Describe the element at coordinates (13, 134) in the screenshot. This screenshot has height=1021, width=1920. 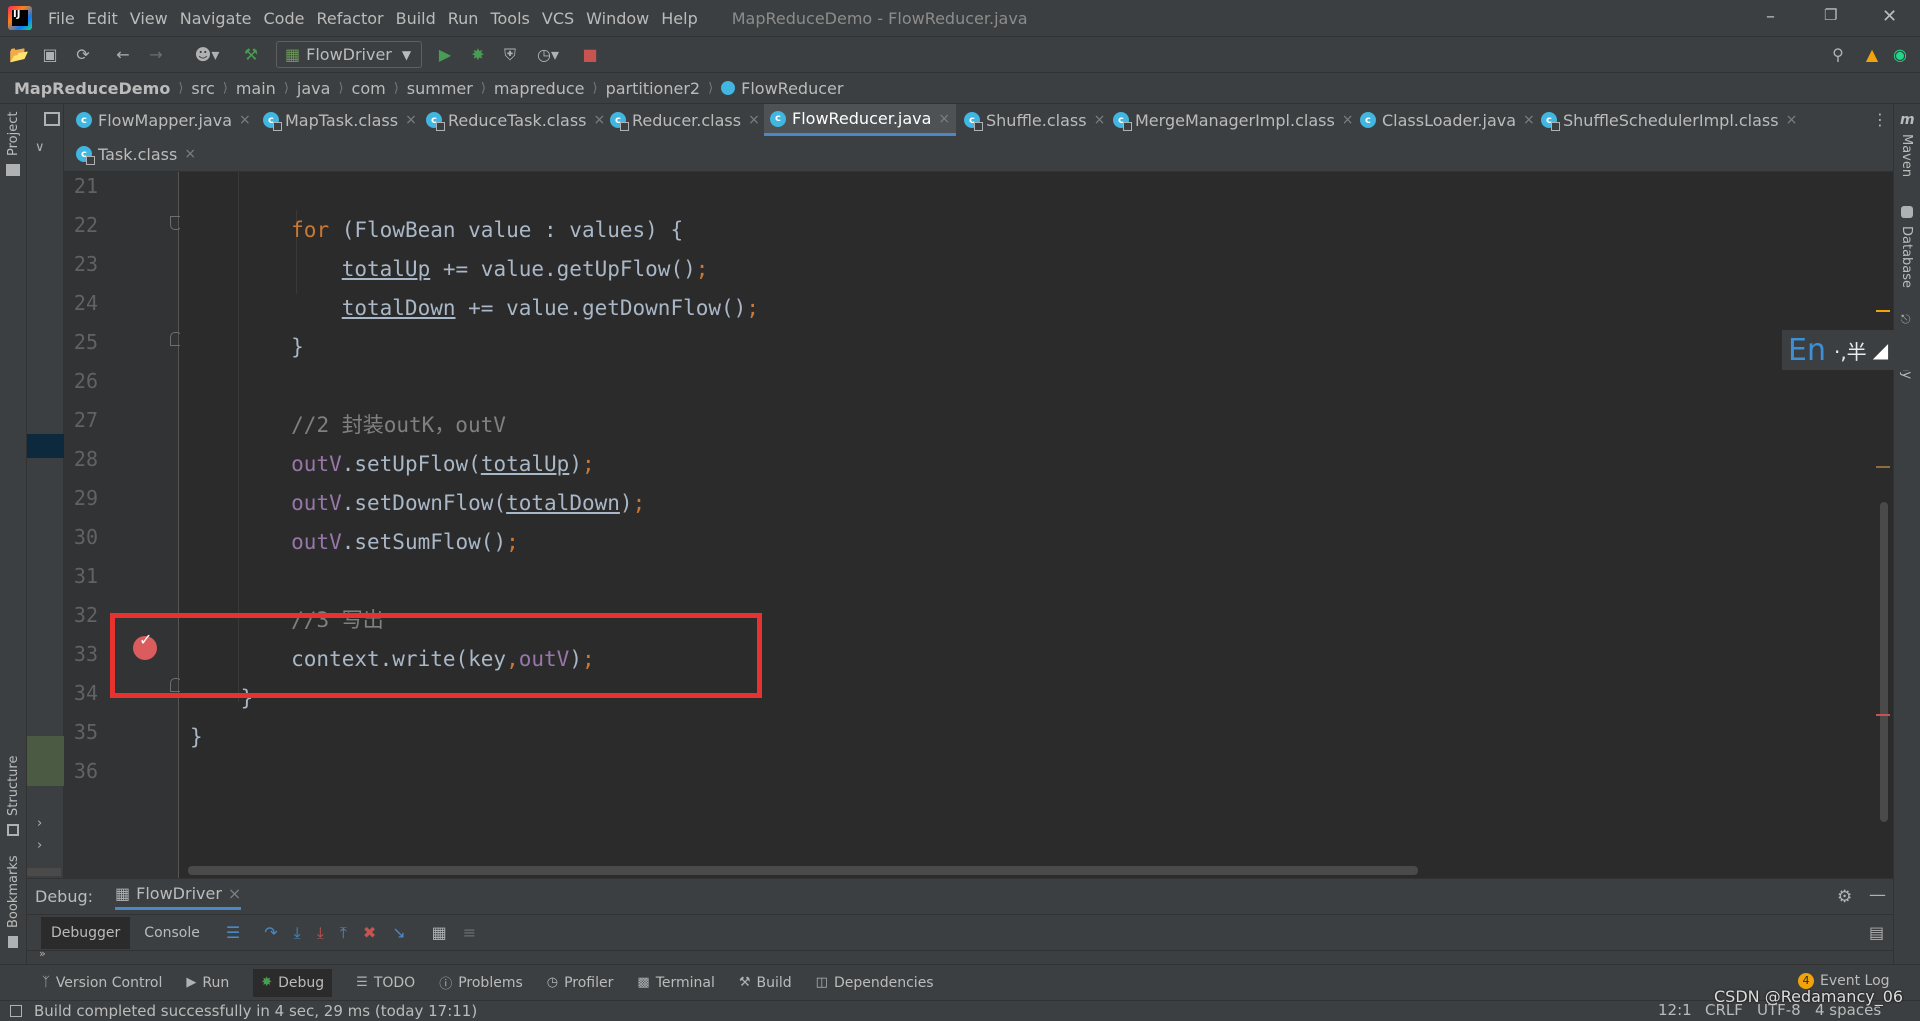
I see `project-tool-tab: Project` at that location.